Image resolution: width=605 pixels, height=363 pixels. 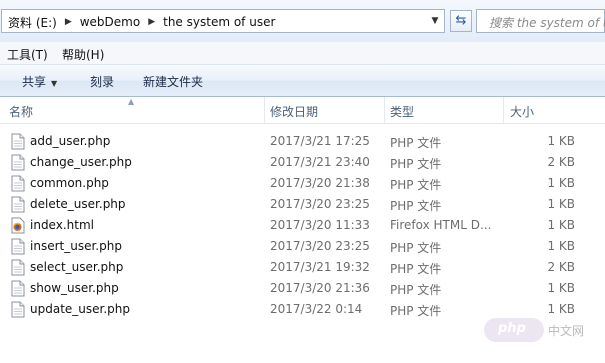 What do you see at coordinates (131, 101) in the screenshot?
I see `sort-ascending-icon: ▲` at bounding box center [131, 101].